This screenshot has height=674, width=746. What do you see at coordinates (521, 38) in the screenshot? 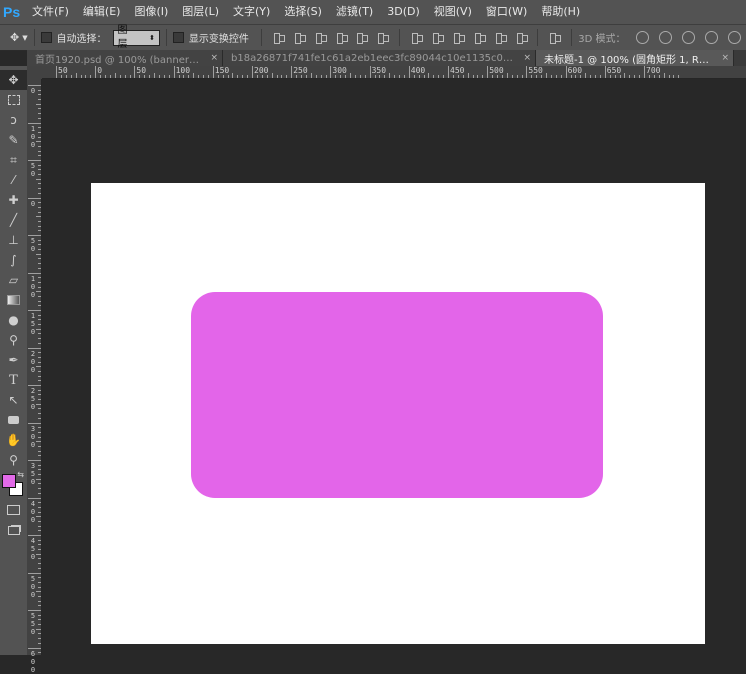
I see `distribute-right-icon` at bounding box center [521, 38].